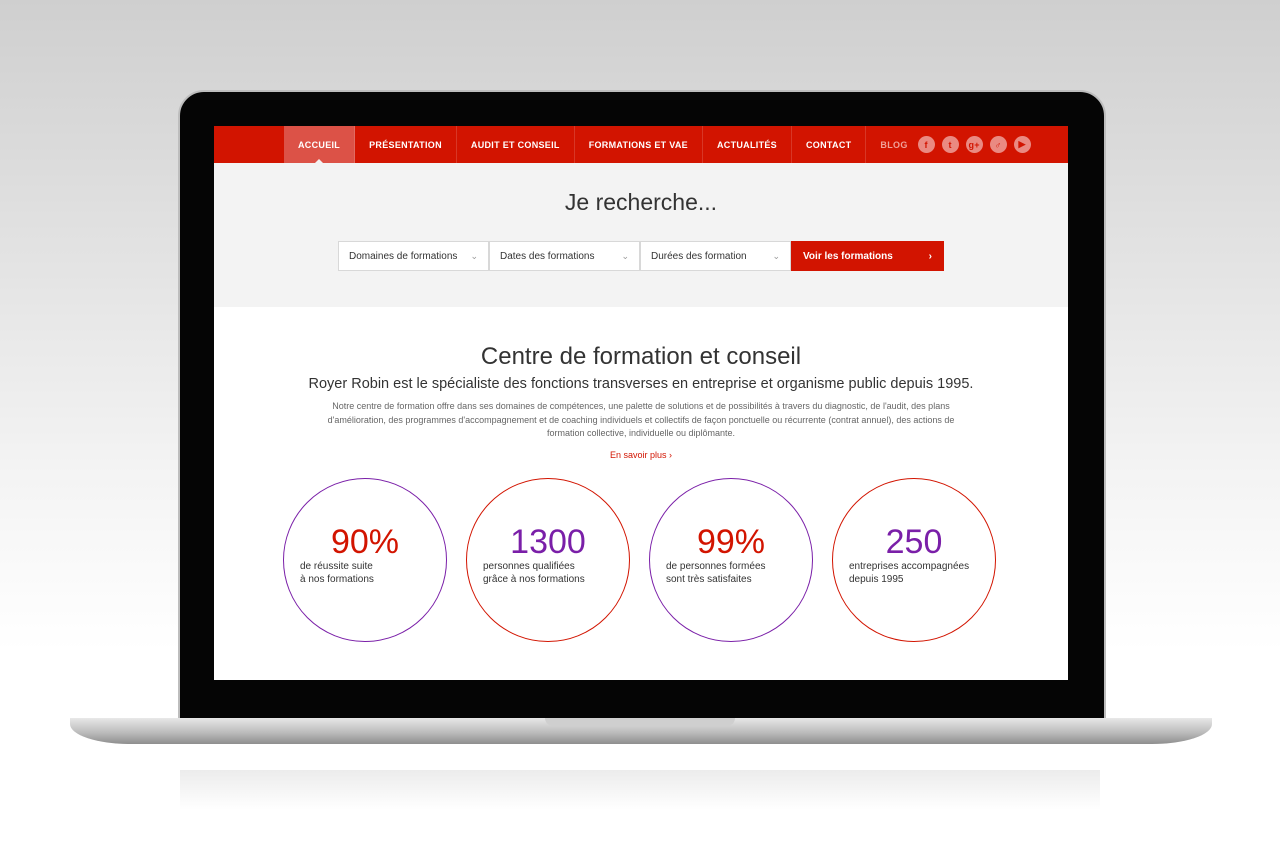 The width and height of the screenshot is (1280, 868). I want to click on twitter-icon: t, so click(950, 144).